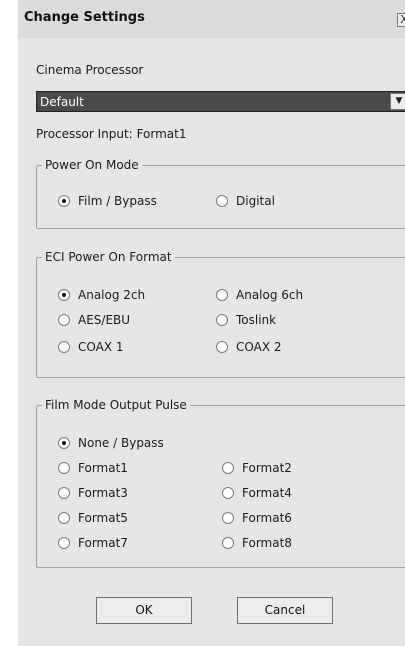  Describe the element at coordinates (84, 134) in the screenshot. I see `processor-input-label: Processor Input:` at that location.